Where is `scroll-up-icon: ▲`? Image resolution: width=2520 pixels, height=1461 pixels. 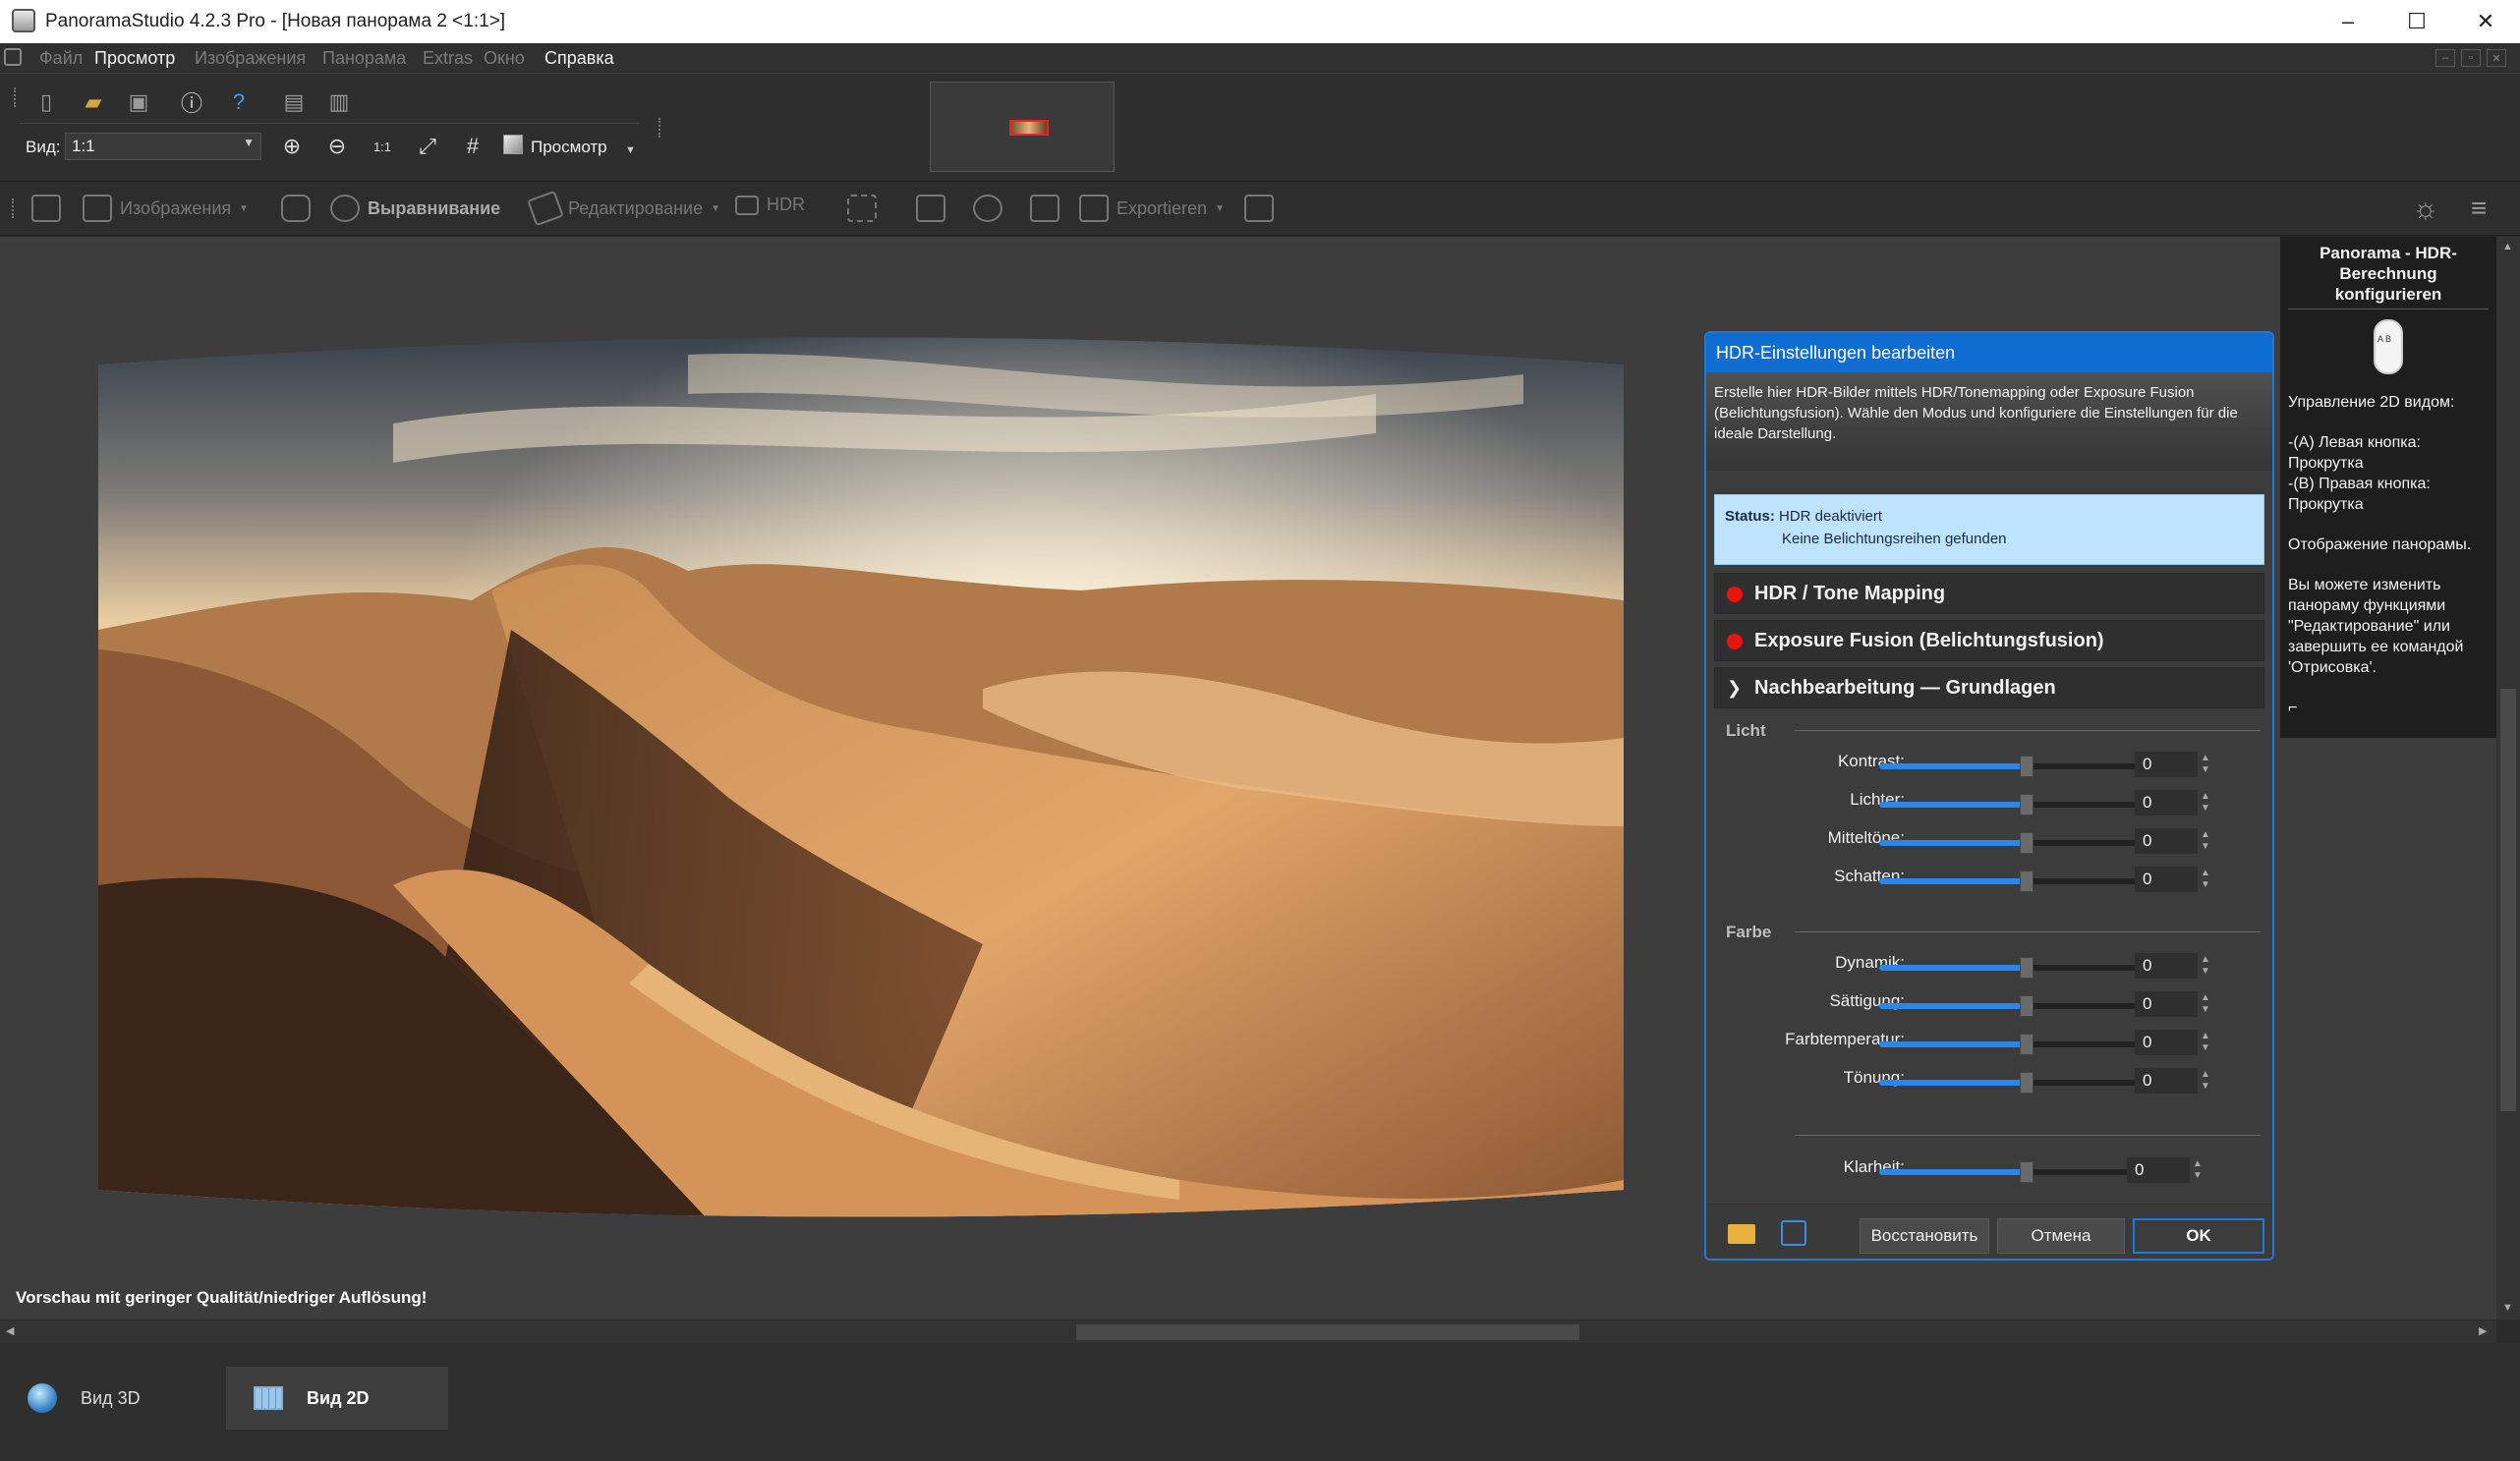
scroll-up-icon: ▲ is located at coordinates (2507, 247).